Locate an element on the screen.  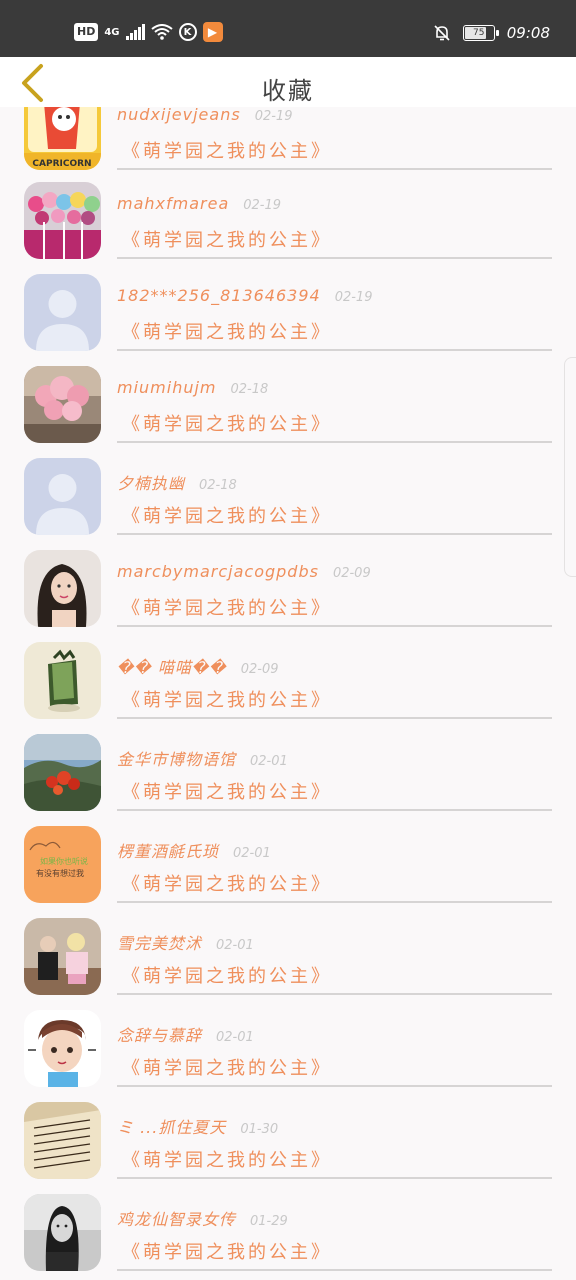
avatar-caption-2: 有没有想过我 is located at coordinates (60, 873).